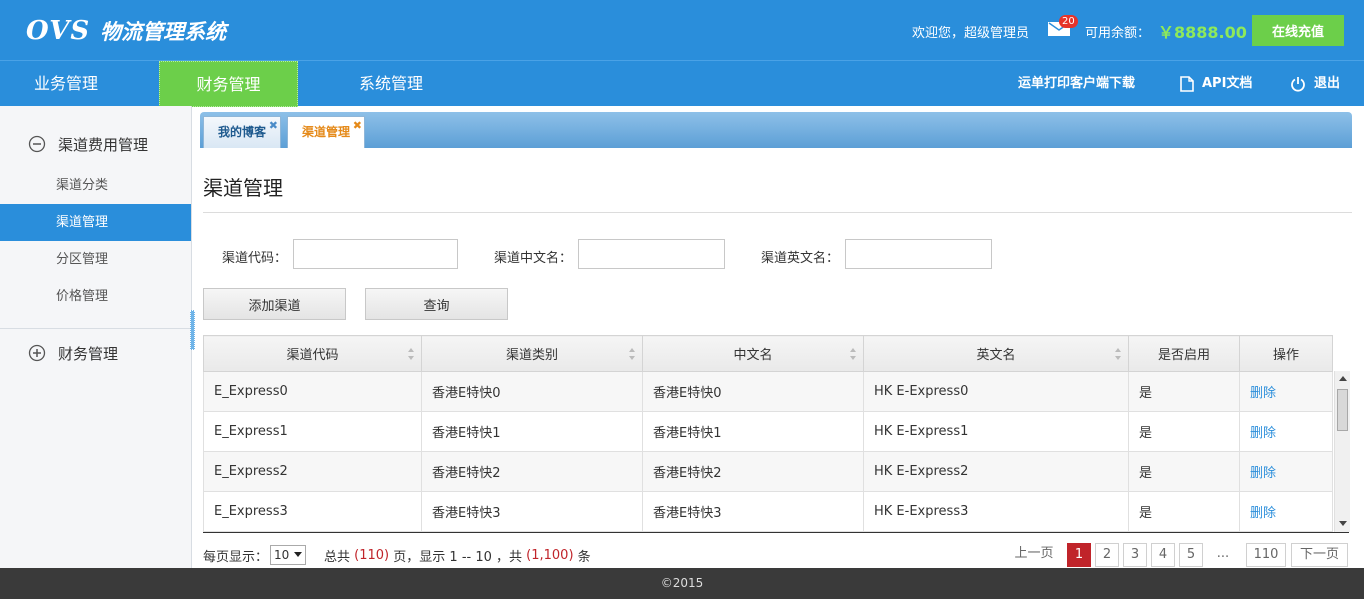 This screenshot has width=1364, height=599. Describe the element at coordinates (95, 353) in the screenshot. I see `sidebar-group-finance: 财务管理` at that location.